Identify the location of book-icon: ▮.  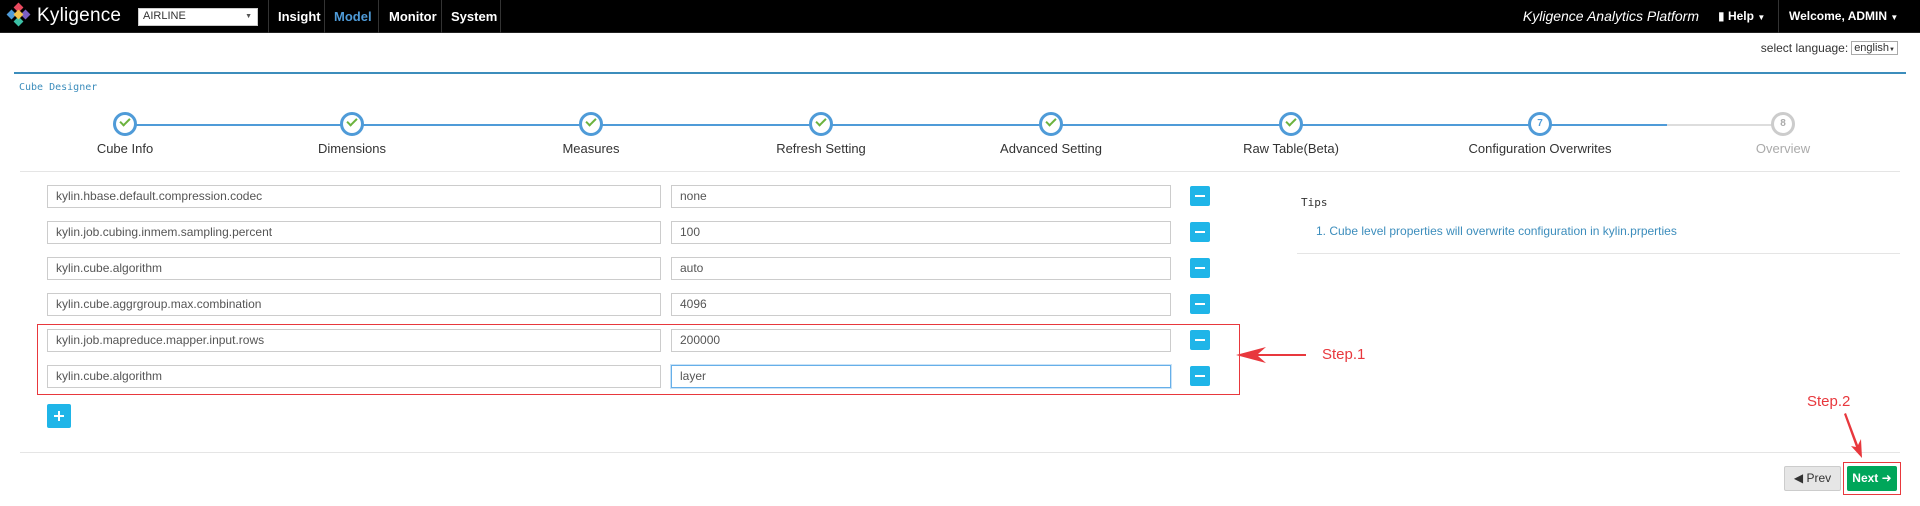
(1721, 16).